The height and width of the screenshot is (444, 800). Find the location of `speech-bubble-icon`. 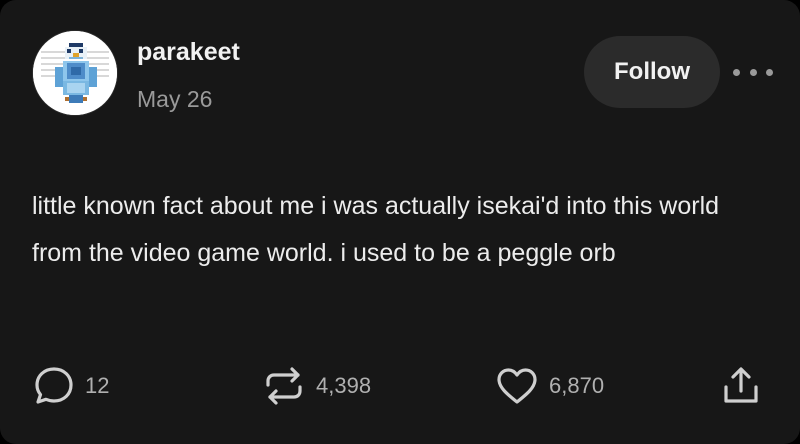

speech-bubble-icon is located at coordinates (54, 385).